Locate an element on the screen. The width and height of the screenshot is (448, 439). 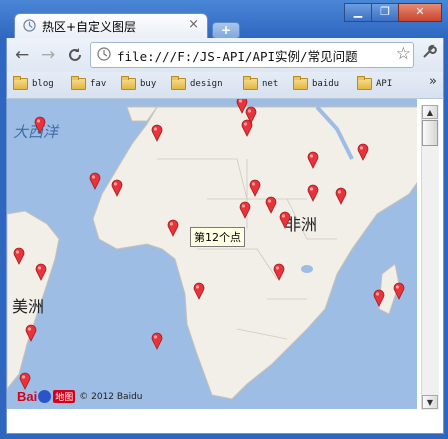
back-icon: ← is located at coordinates (22, 55).